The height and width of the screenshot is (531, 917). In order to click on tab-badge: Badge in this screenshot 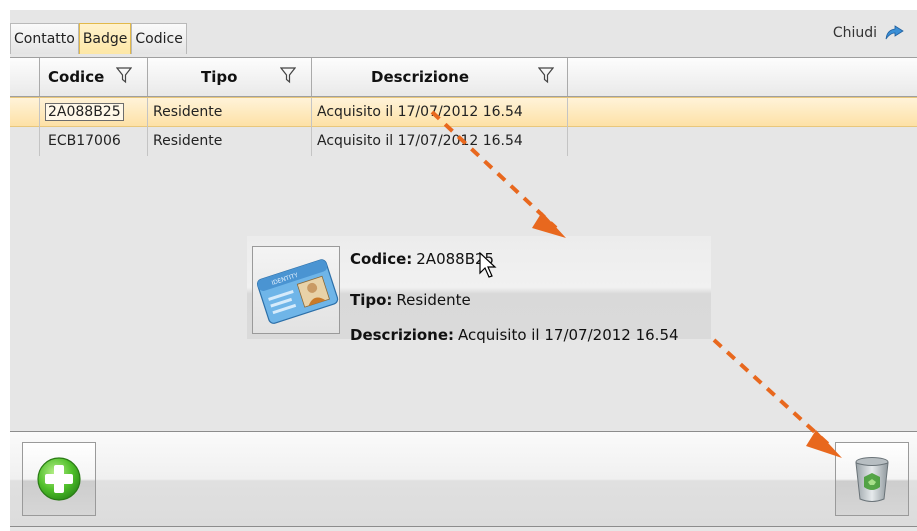, I will do `click(105, 38)`.